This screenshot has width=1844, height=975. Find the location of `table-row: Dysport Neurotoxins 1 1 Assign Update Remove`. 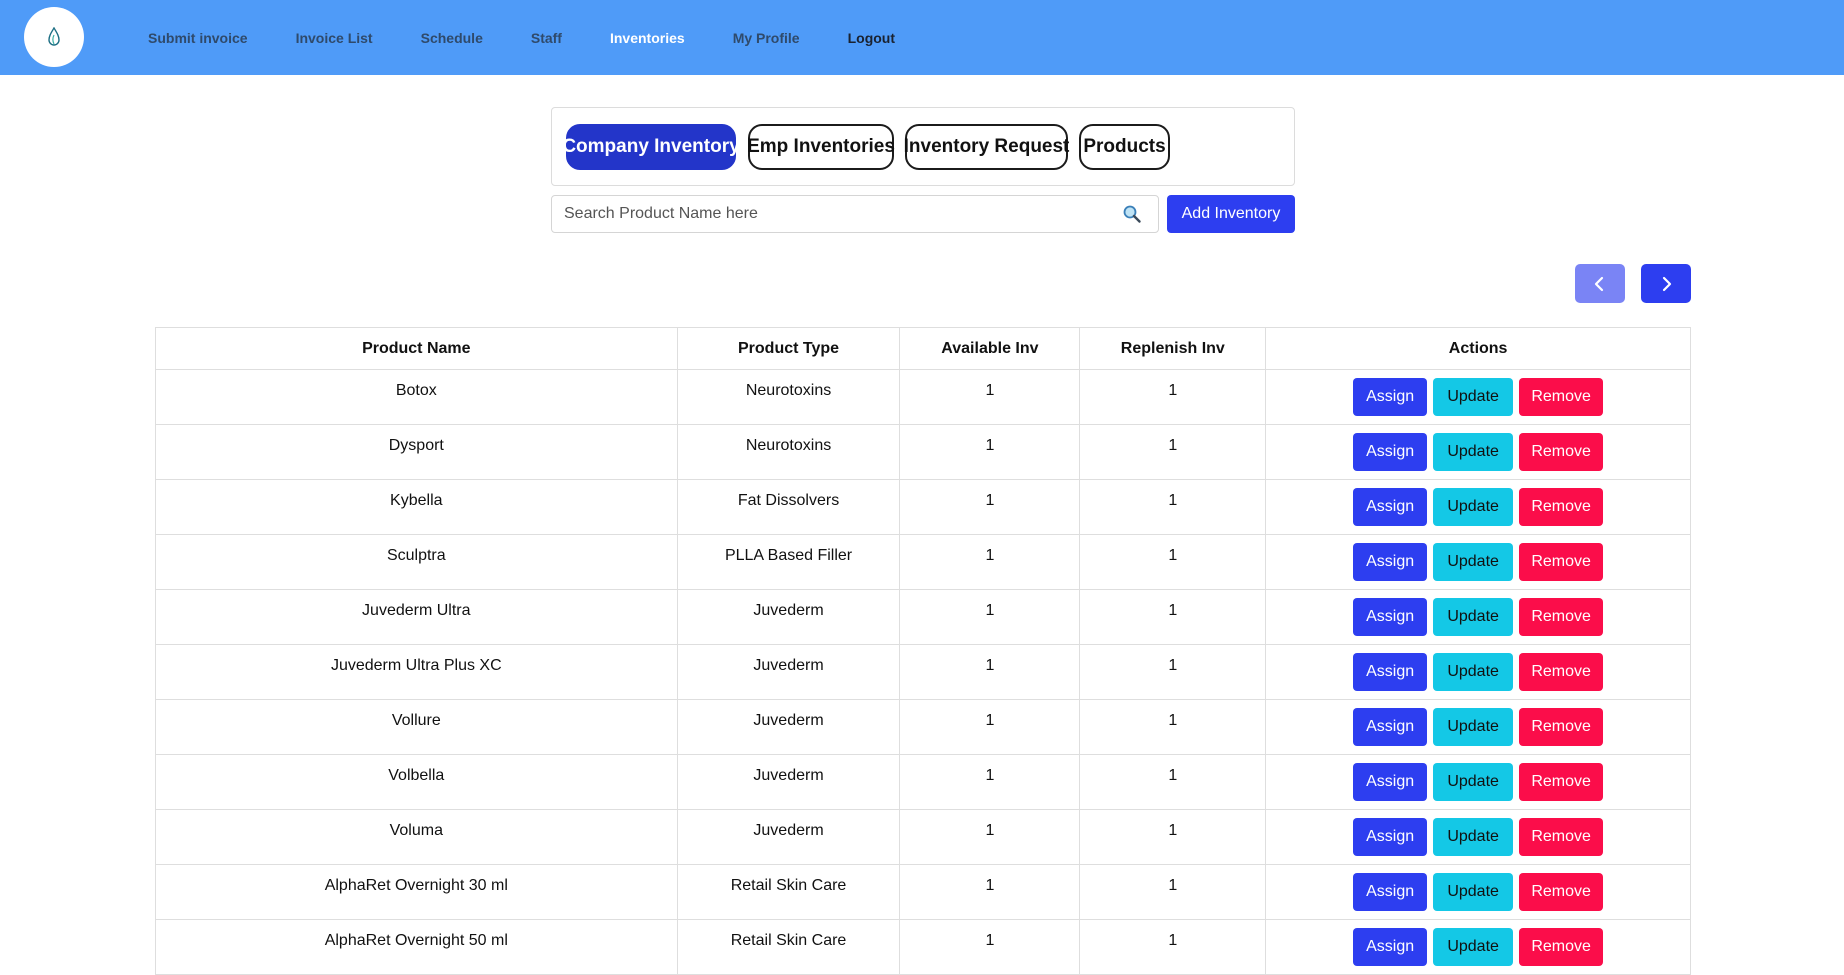

table-row: Dysport Neurotoxins 1 1 Assign Update Remove is located at coordinates (923, 452).